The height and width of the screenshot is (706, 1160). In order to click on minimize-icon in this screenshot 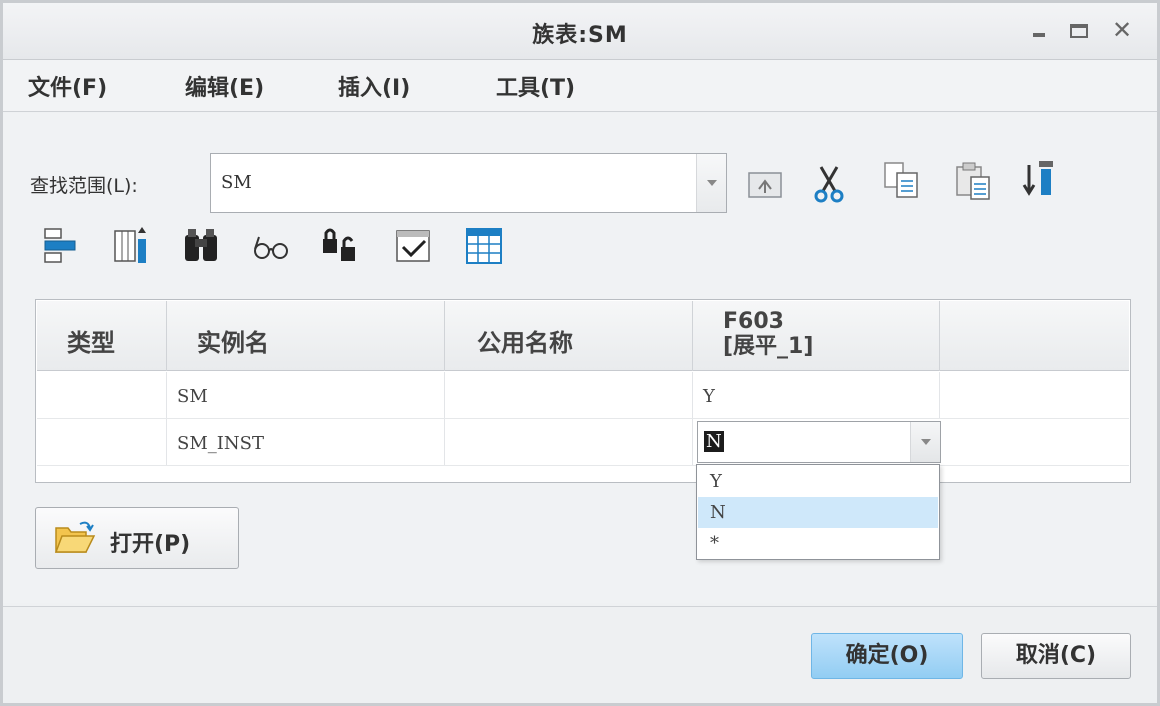, I will do `click(1039, 35)`.